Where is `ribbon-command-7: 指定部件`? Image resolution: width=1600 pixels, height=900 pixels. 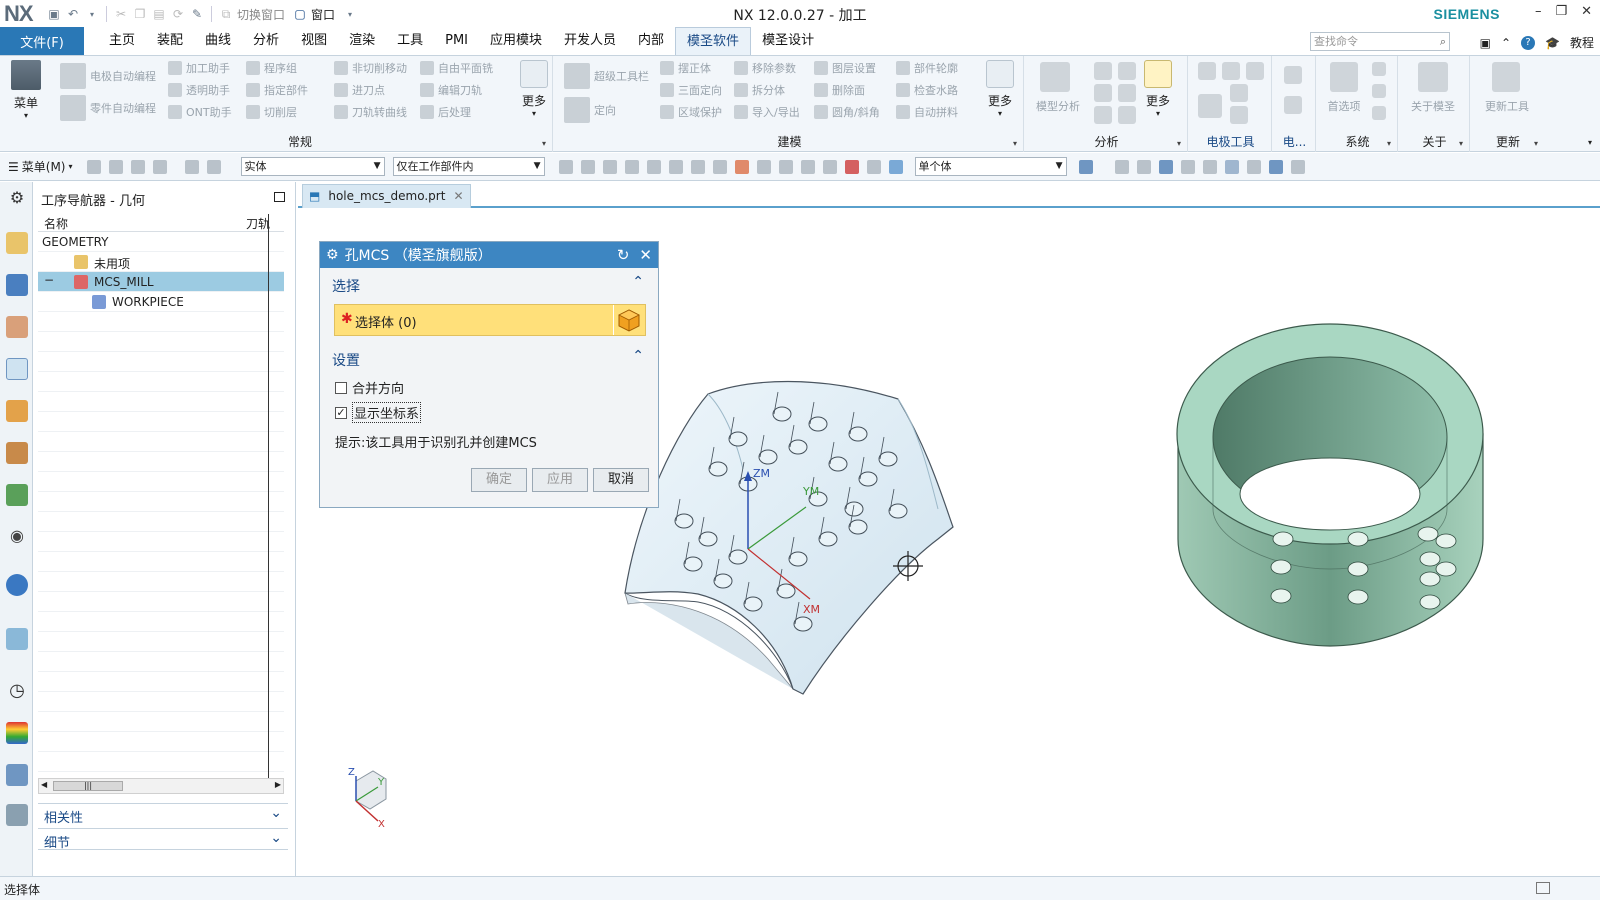
ribbon-command-7: 指定部件 is located at coordinates (277, 90).